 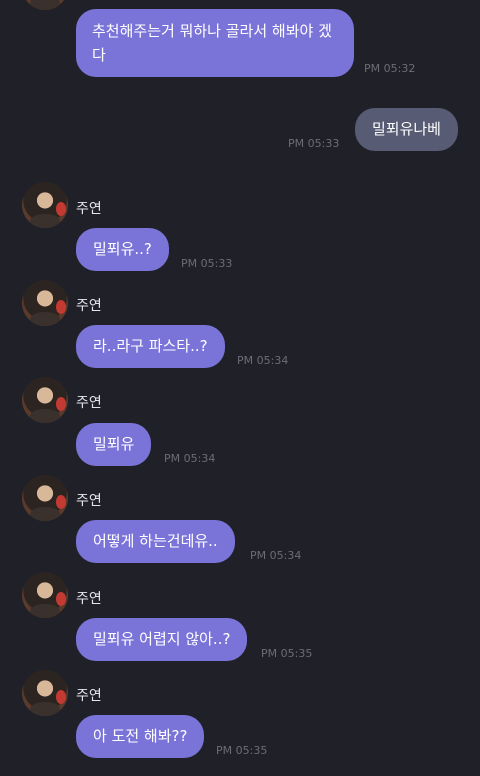 What do you see at coordinates (122, 249) in the screenshot?
I see `message-bubble: 밀푀유..?` at bounding box center [122, 249].